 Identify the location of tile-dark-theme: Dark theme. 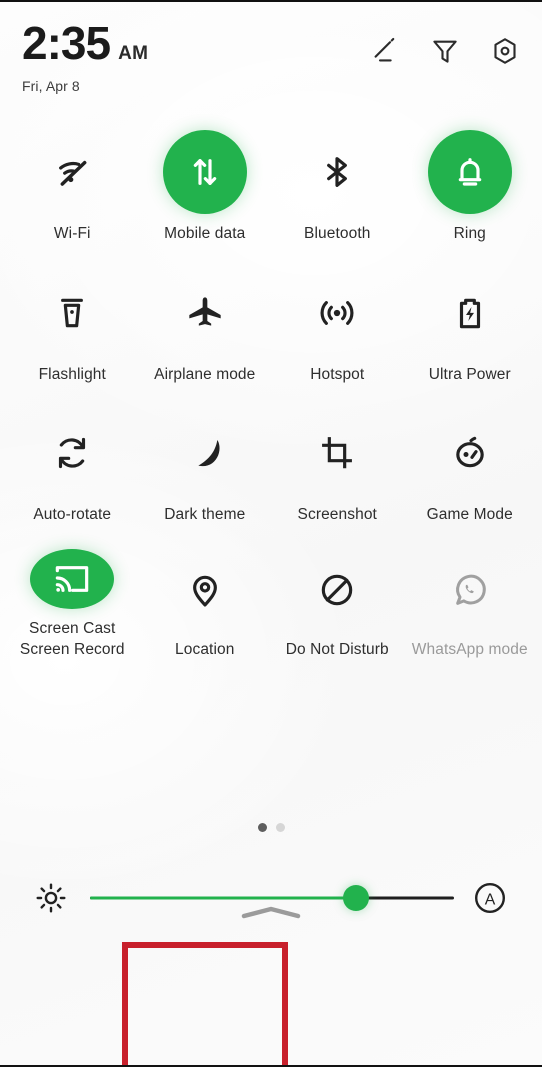
(205, 472).